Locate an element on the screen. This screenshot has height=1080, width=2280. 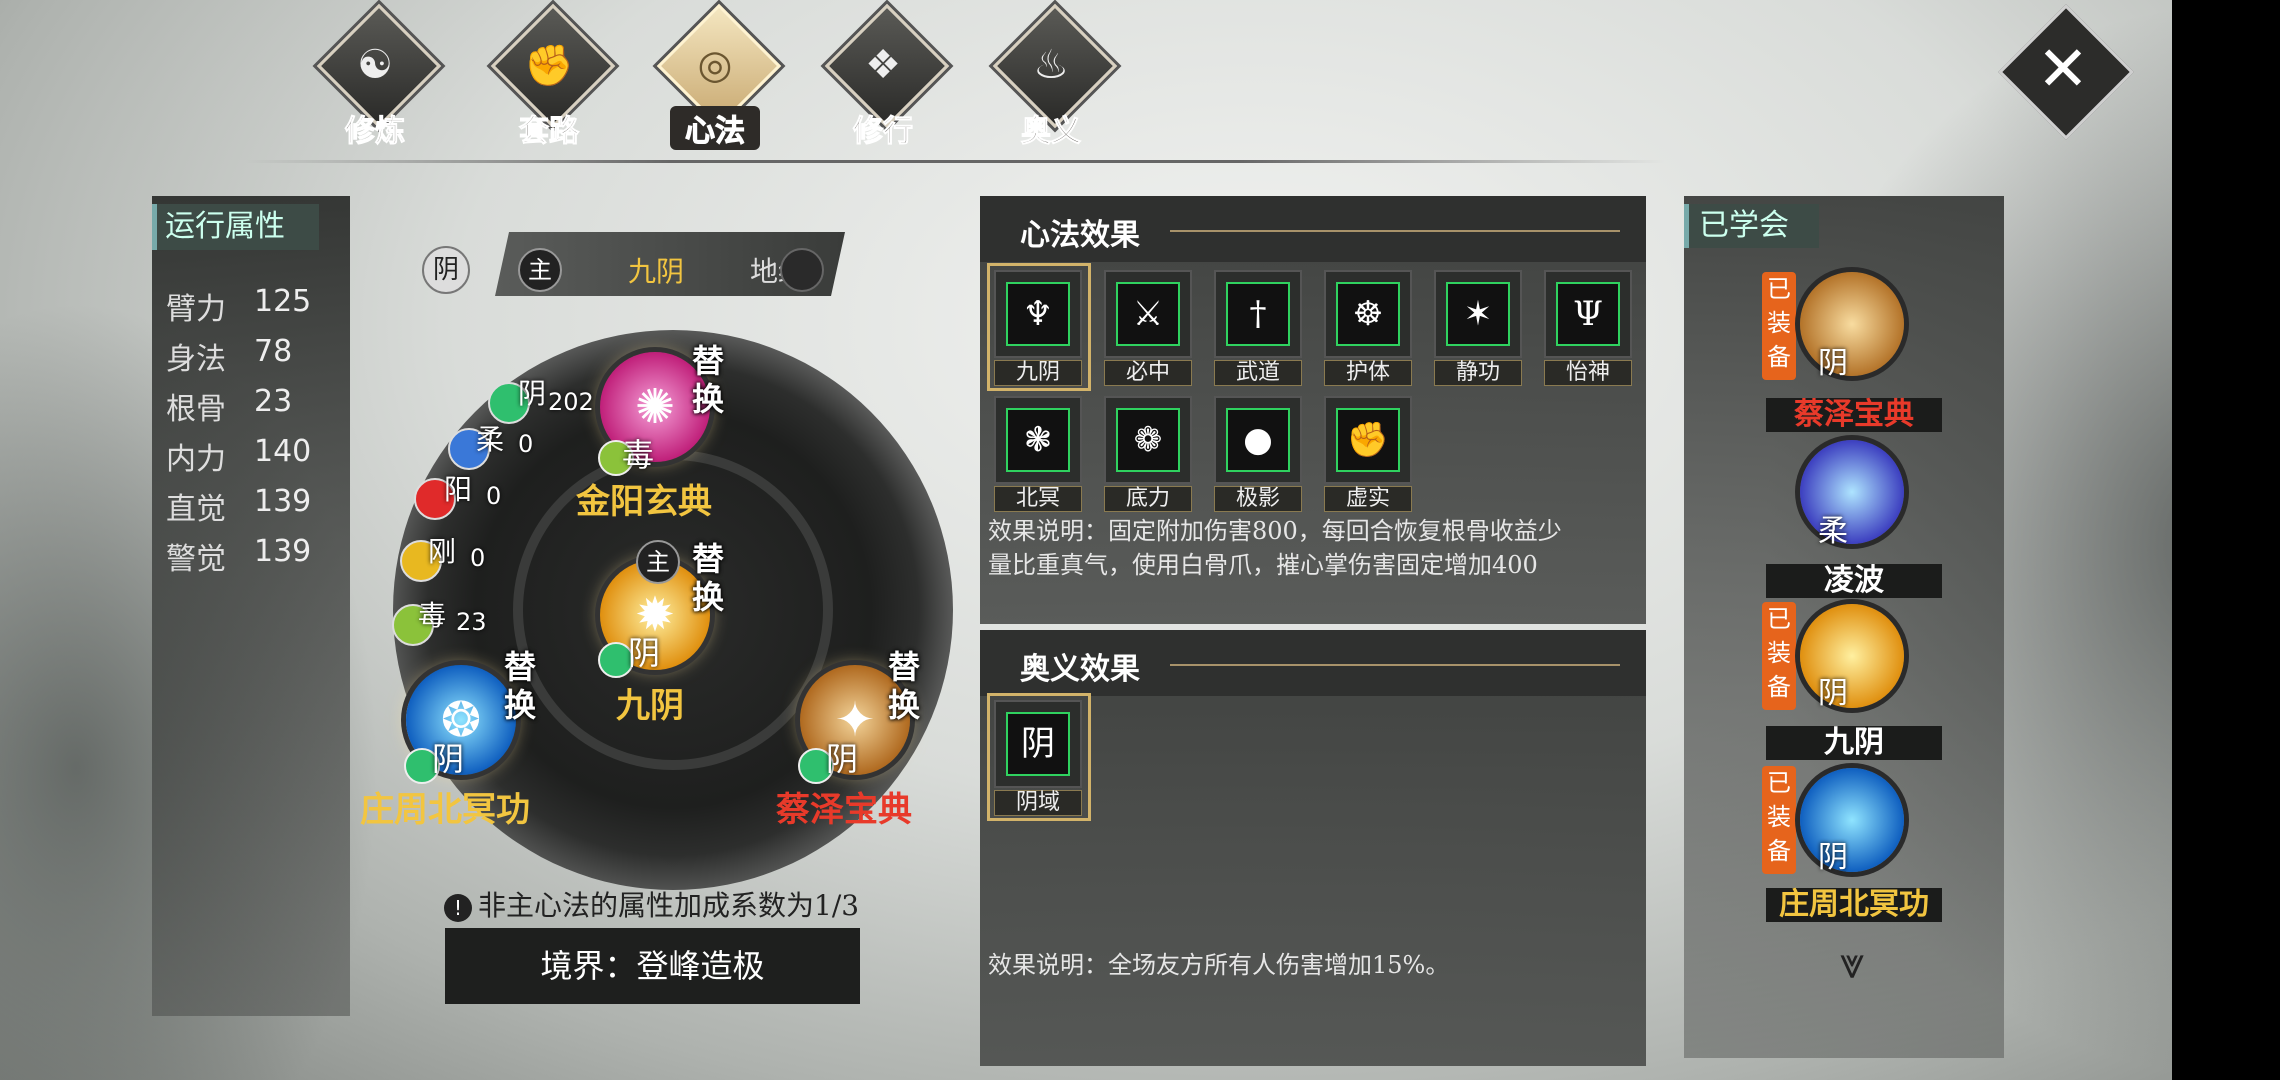
flame-icon: ♨ is located at coordinates (1051, 65).